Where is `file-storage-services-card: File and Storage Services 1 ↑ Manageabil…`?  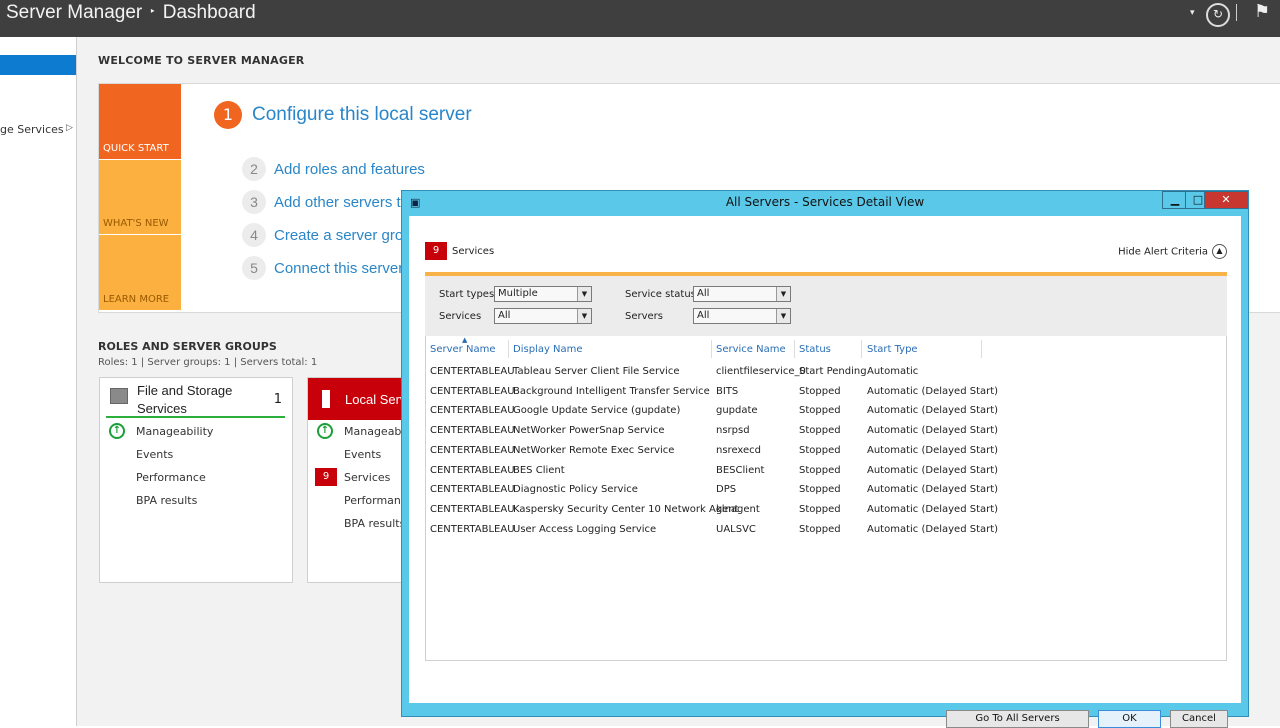 file-storage-services-card: File and Storage Services 1 ↑ Manageabil… is located at coordinates (196, 480).